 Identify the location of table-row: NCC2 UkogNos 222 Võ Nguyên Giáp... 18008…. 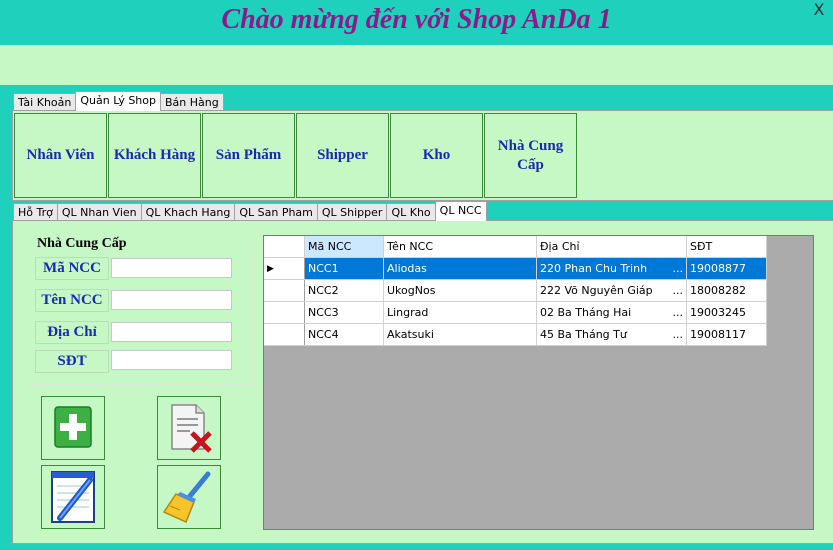
(515, 290).